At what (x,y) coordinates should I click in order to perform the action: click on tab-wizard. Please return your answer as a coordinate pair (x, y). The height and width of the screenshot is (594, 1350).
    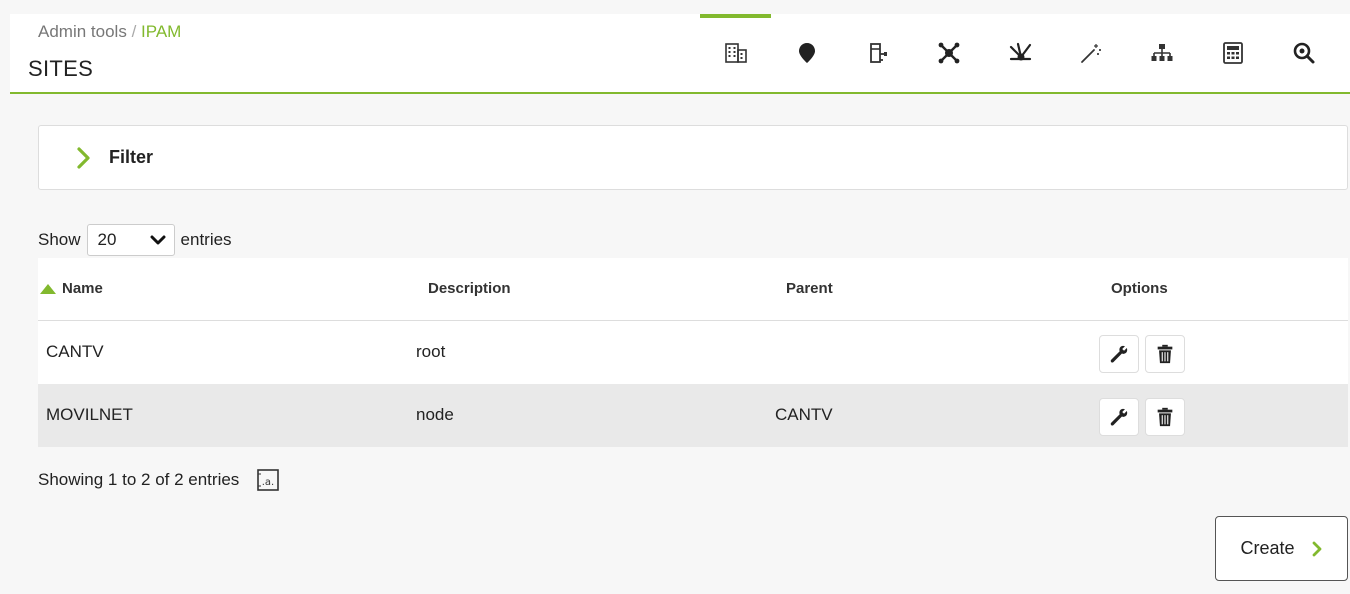
    Looking at the image, I should click on (1090, 53).